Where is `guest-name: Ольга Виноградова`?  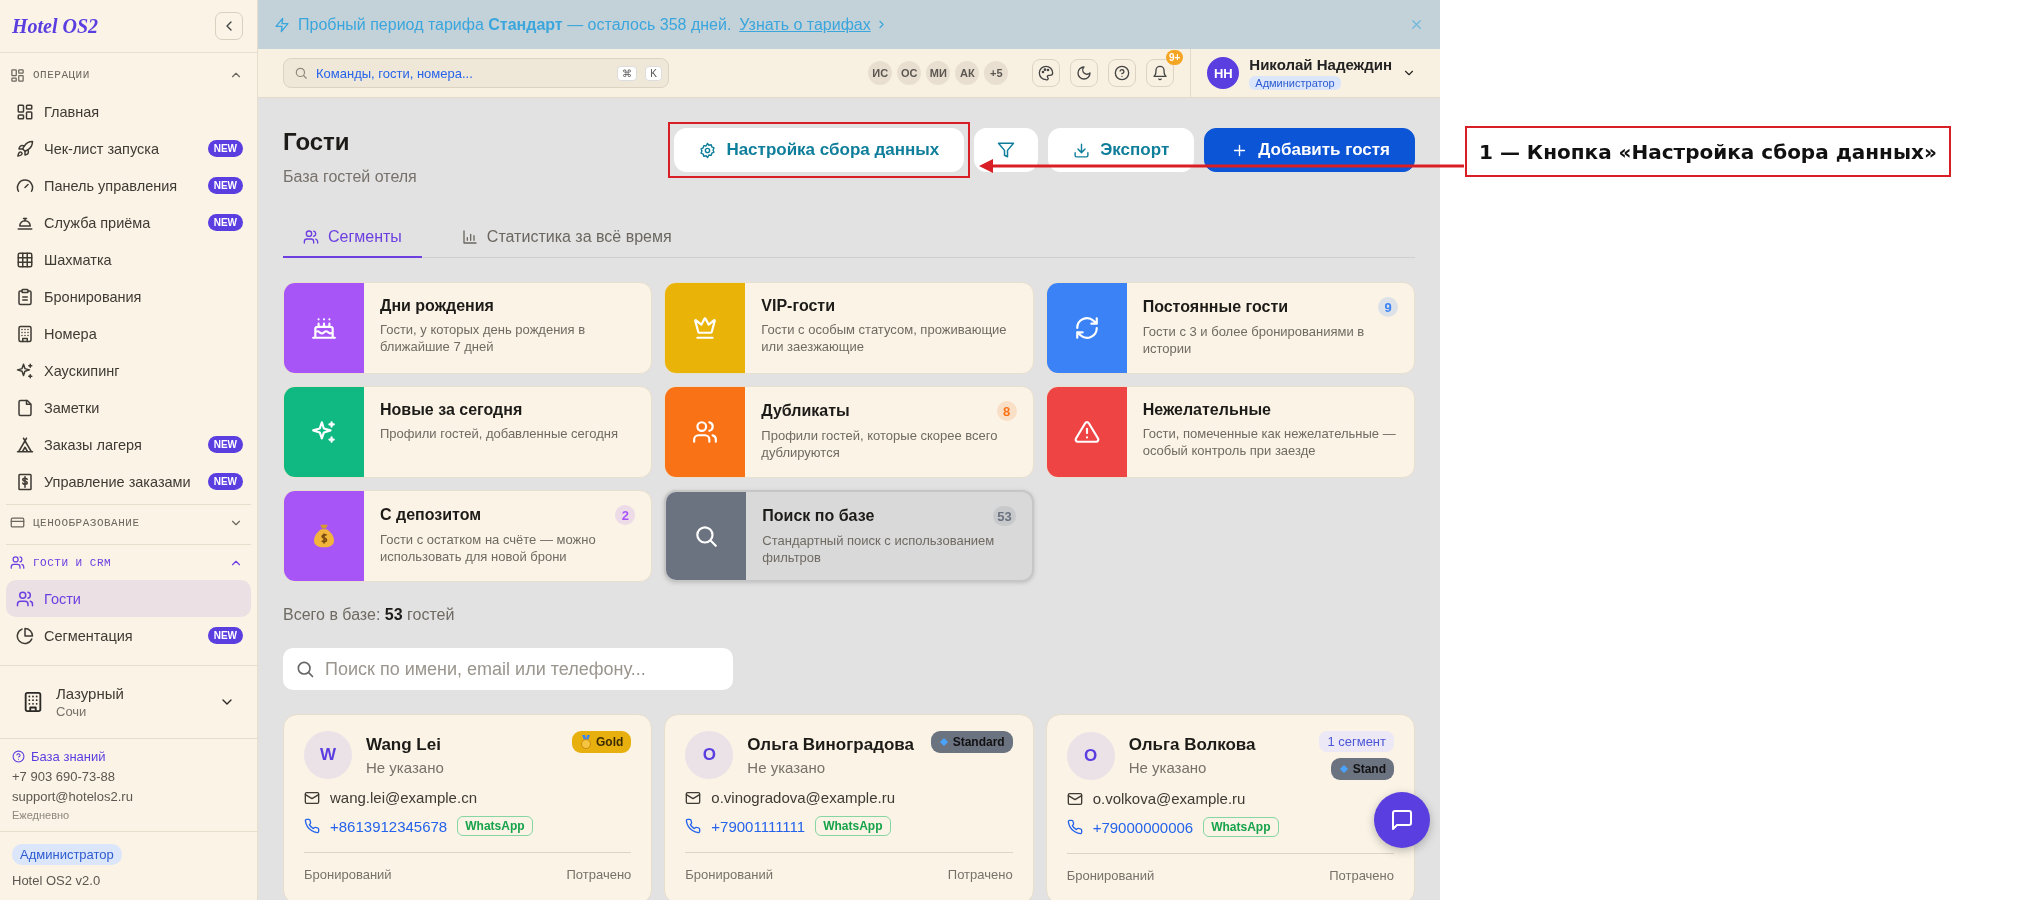
guest-name: Ольга Виноградова is located at coordinates (831, 744).